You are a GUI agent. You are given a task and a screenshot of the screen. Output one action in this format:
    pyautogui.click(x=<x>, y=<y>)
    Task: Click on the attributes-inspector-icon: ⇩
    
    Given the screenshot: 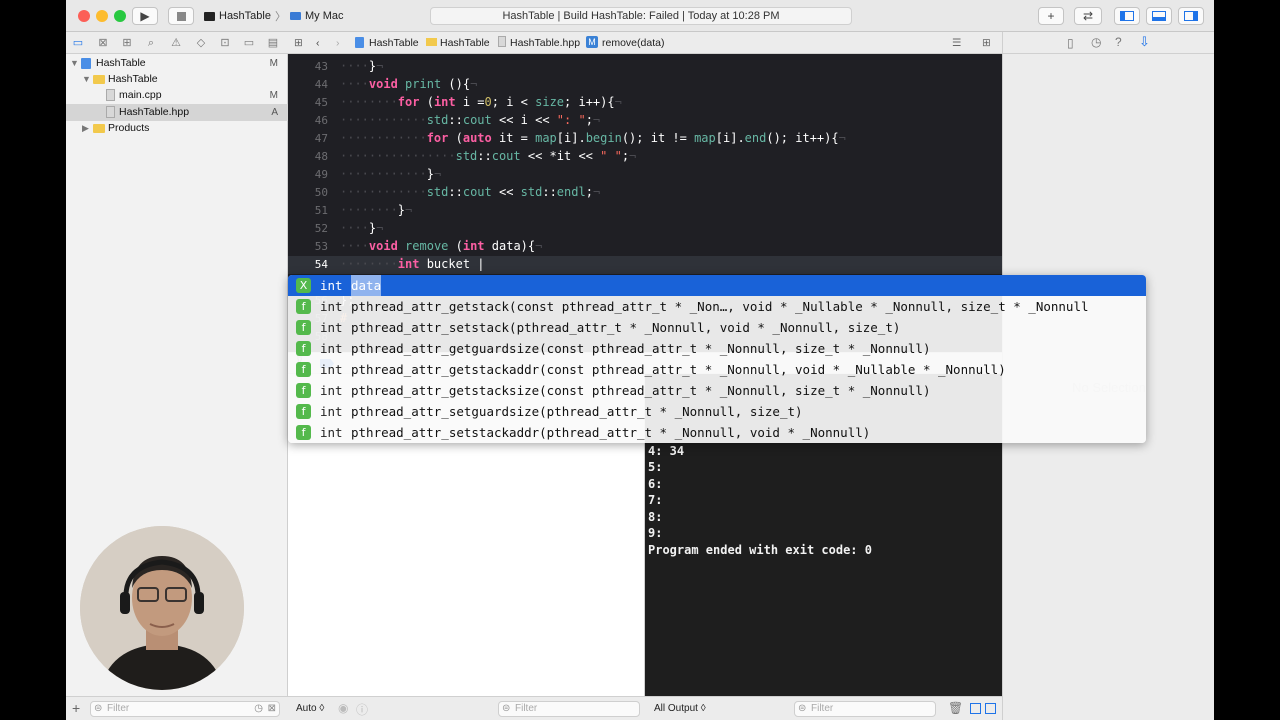 What is the action you would take?
    pyautogui.click(x=1144, y=42)
    